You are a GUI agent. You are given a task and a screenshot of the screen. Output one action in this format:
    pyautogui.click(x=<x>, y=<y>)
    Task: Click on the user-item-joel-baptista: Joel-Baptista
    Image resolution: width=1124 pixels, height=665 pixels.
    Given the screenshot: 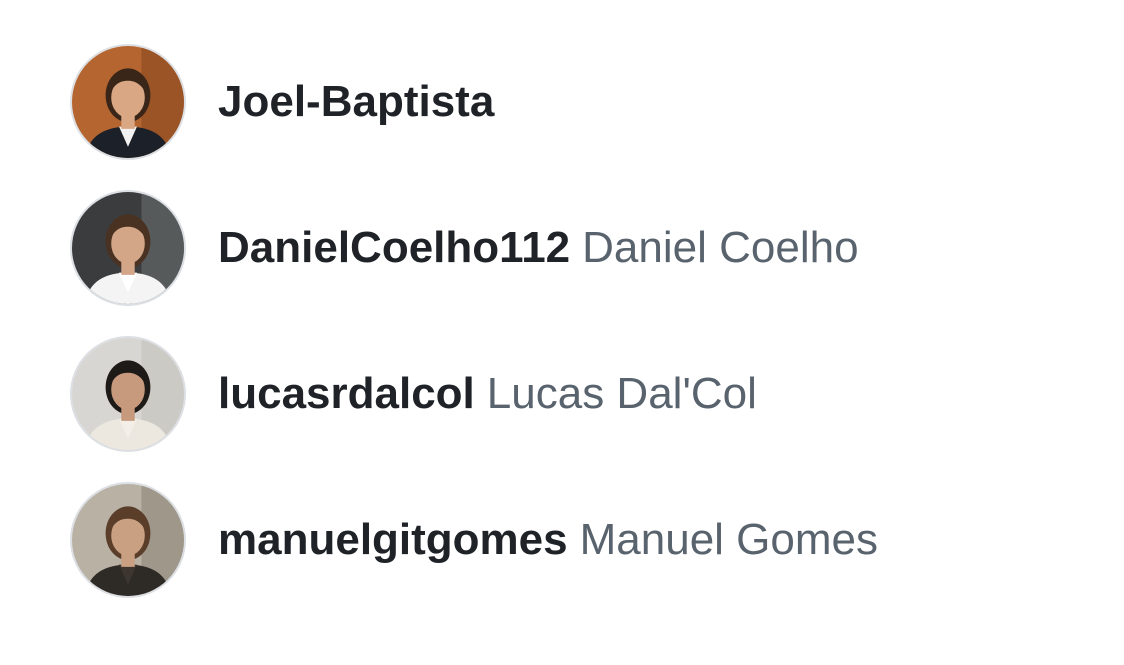 What is the action you would take?
    pyautogui.click(x=474, y=102)
    